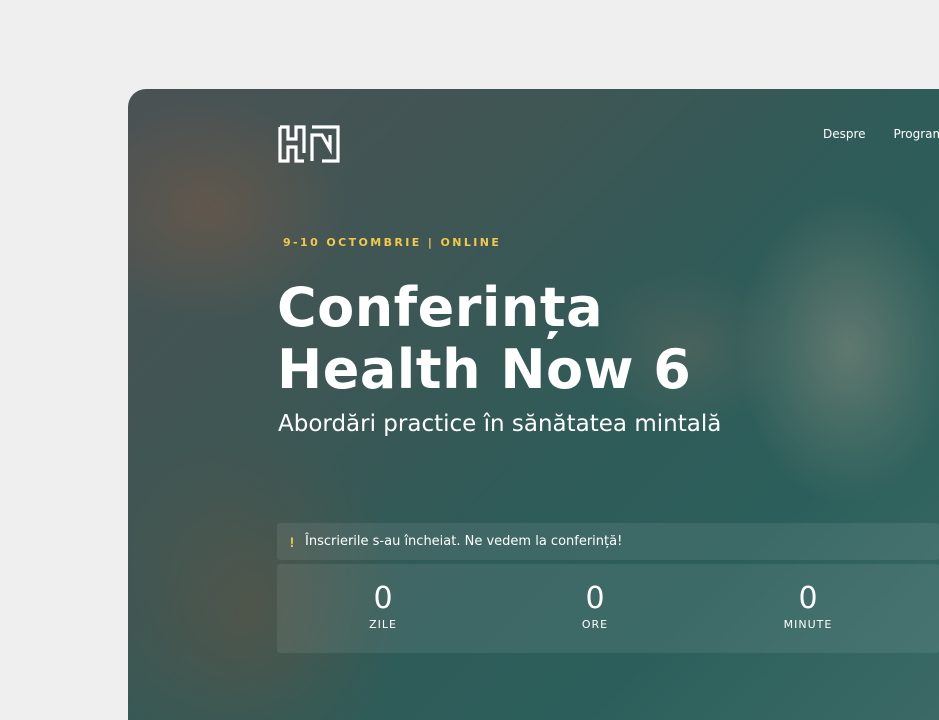  What do you see at coordinates (383, 598) in the screenshot?
I see `countdown-days-value: 0` at bounding box center [383, 598].